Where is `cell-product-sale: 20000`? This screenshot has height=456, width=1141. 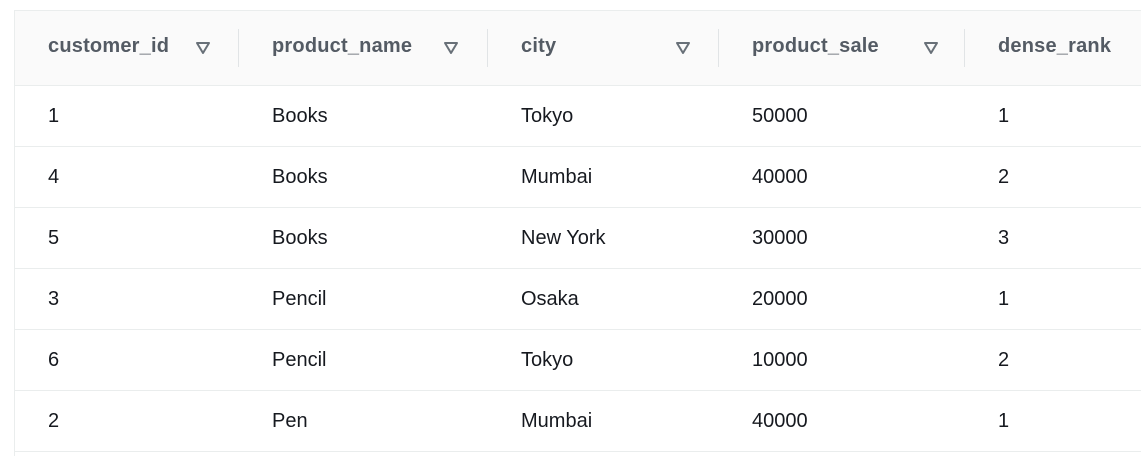 cell-product-sale: 20000 is located at coordinates (842, 299).